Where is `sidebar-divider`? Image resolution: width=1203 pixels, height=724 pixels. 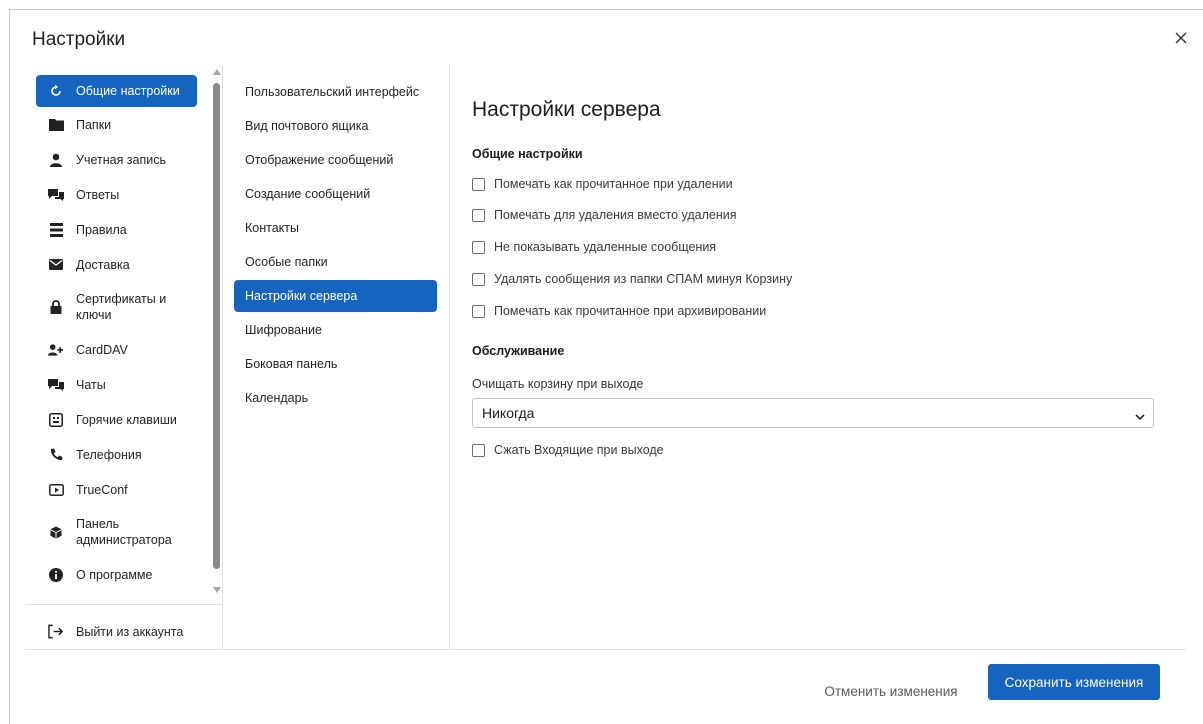 sidebar-divider is located at coordinates (124, 604).